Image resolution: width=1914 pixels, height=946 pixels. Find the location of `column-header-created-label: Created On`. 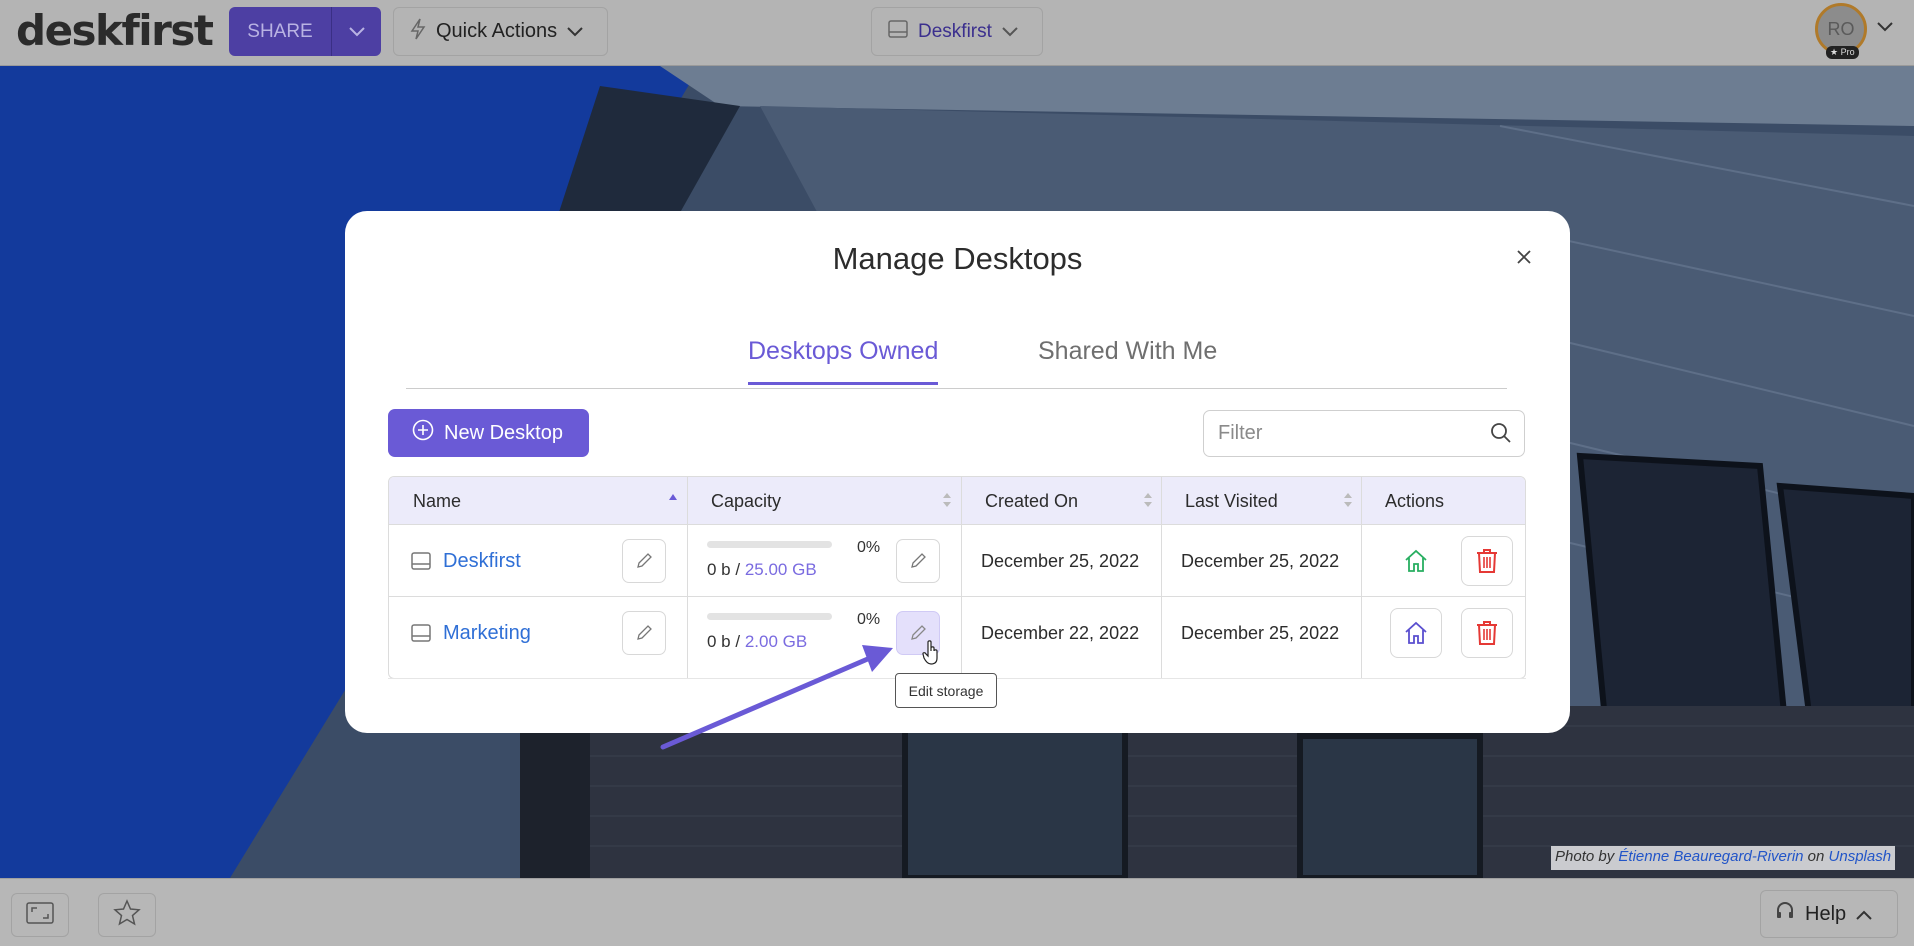

column-header-created-label: Created On is located at coordinates (1032, 500).